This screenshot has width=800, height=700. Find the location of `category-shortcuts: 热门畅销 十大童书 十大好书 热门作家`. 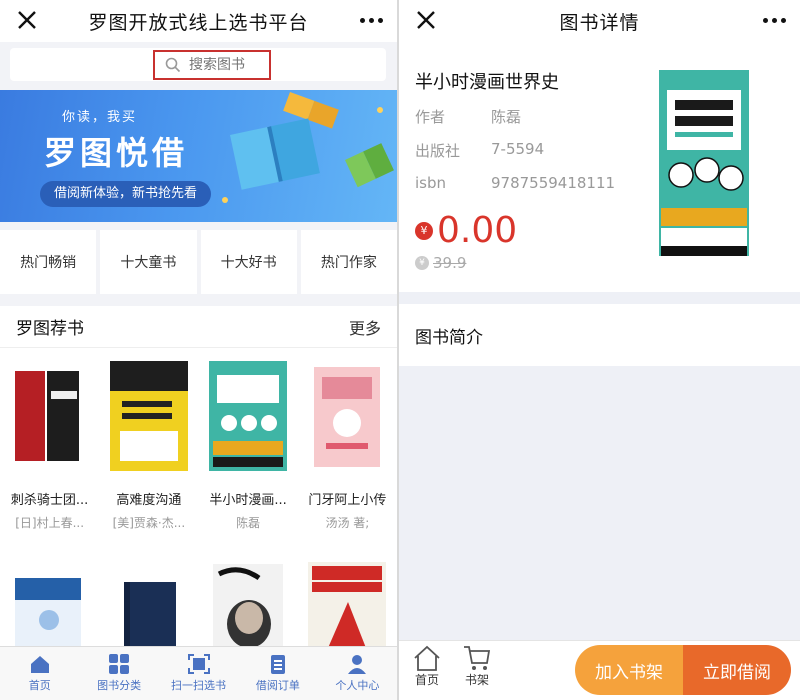

category-shortcuts: 热门畅销 十大童书 十大好书 热门作家 is located at coordinates (198, 262).